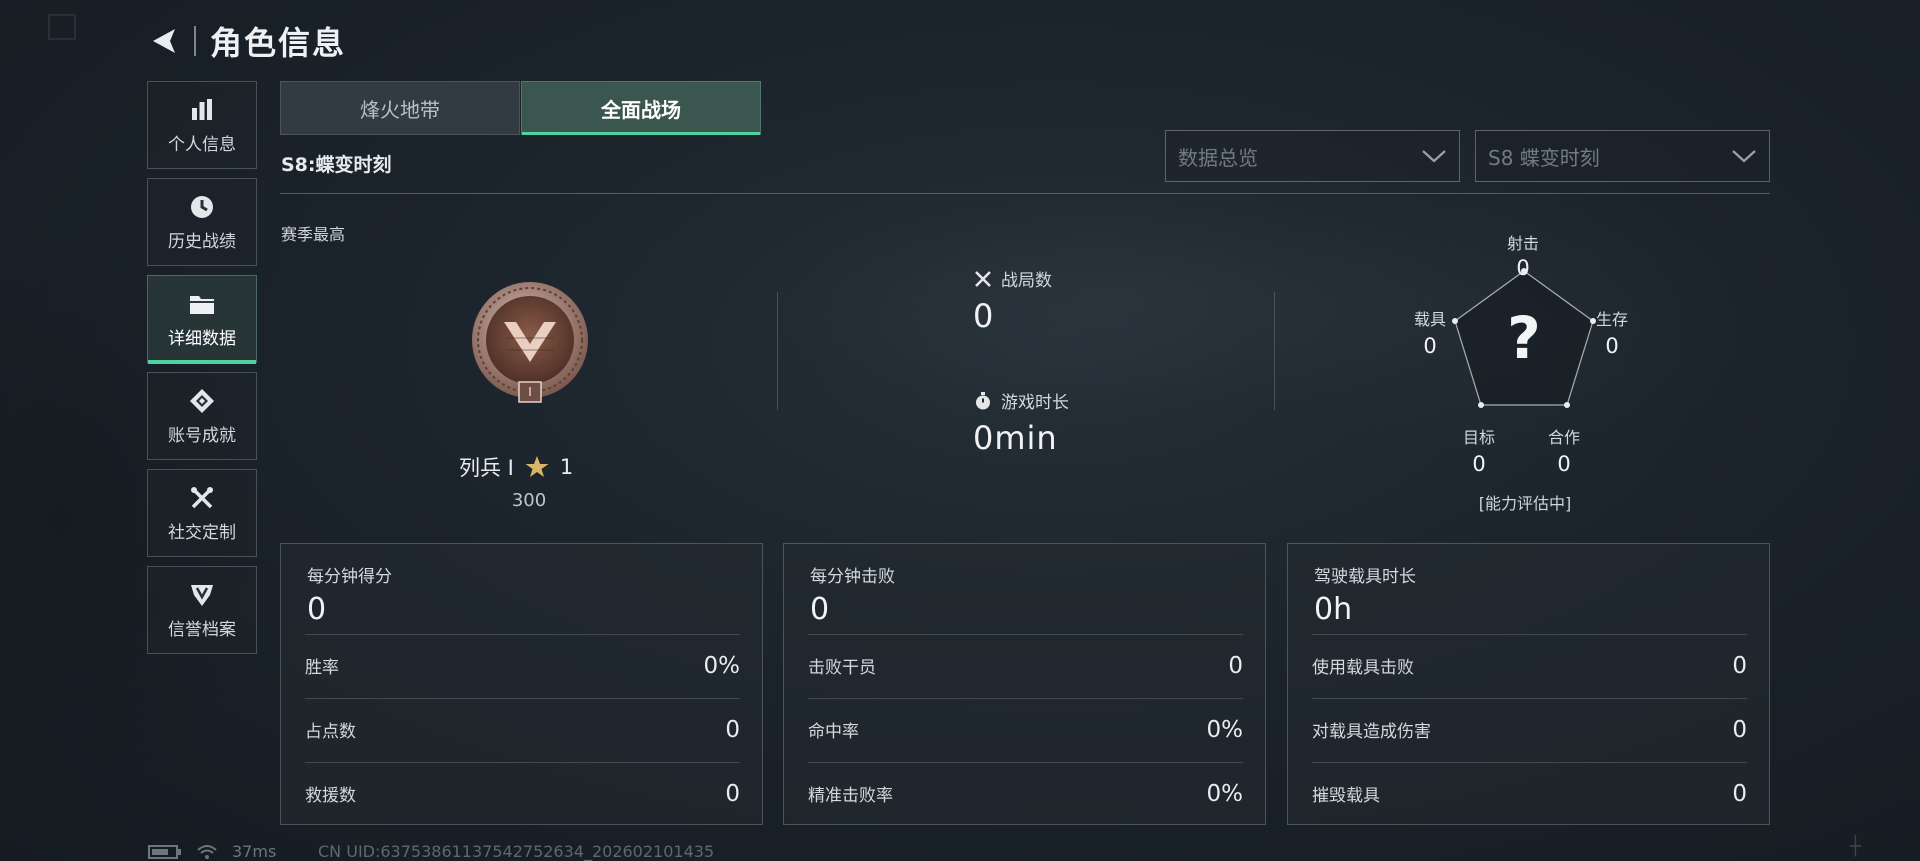 This screenshot has height=861, width=1920. I want to click on sidebar-item-label: 社交定制, so click(202, 532).